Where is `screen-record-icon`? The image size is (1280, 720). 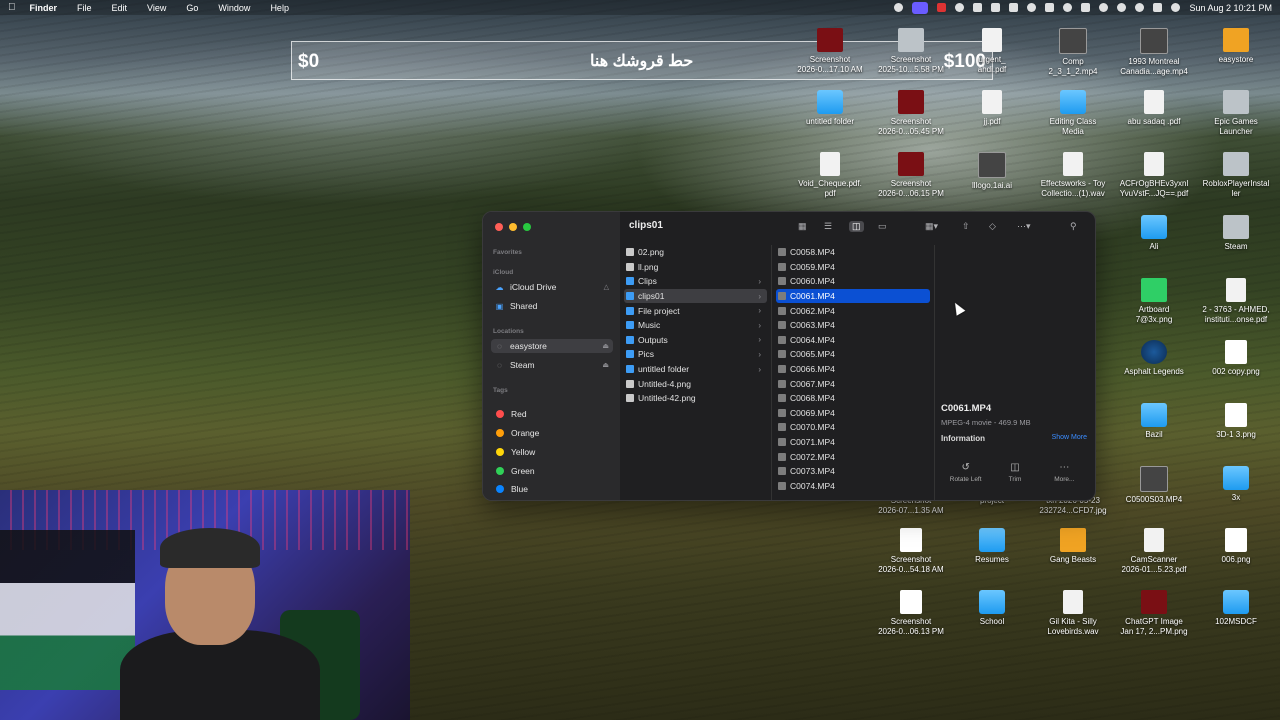
screen-record-icon is located at coordinates (920, 7).